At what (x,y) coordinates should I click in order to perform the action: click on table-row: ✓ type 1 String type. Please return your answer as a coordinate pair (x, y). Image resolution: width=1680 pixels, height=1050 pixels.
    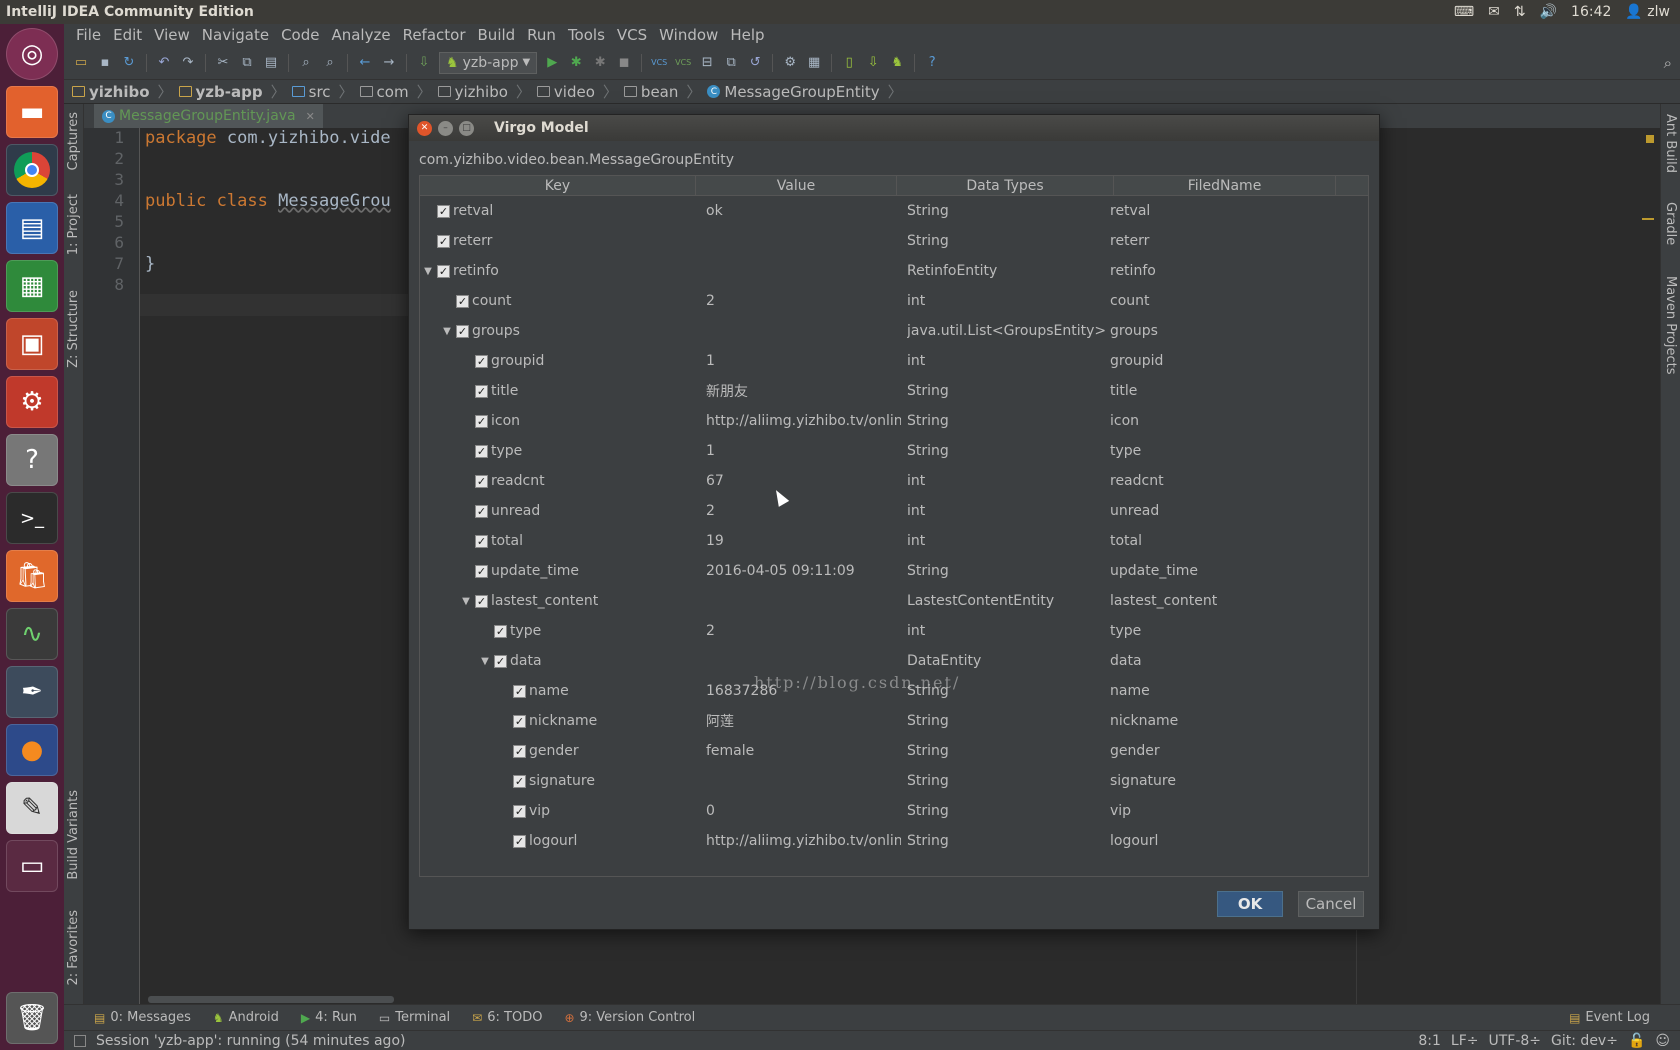
    Looking at the image, I should click on (894, 451).